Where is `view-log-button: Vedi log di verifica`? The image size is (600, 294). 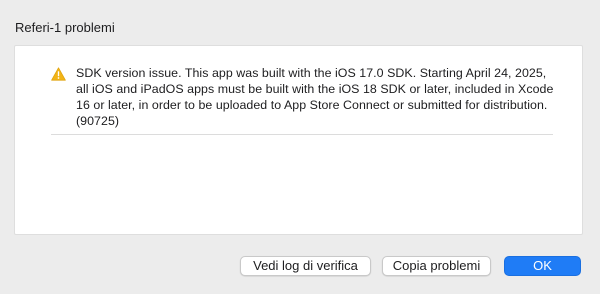
view-log-button: Vedi log di verifica is located at coordinates (305, 266).